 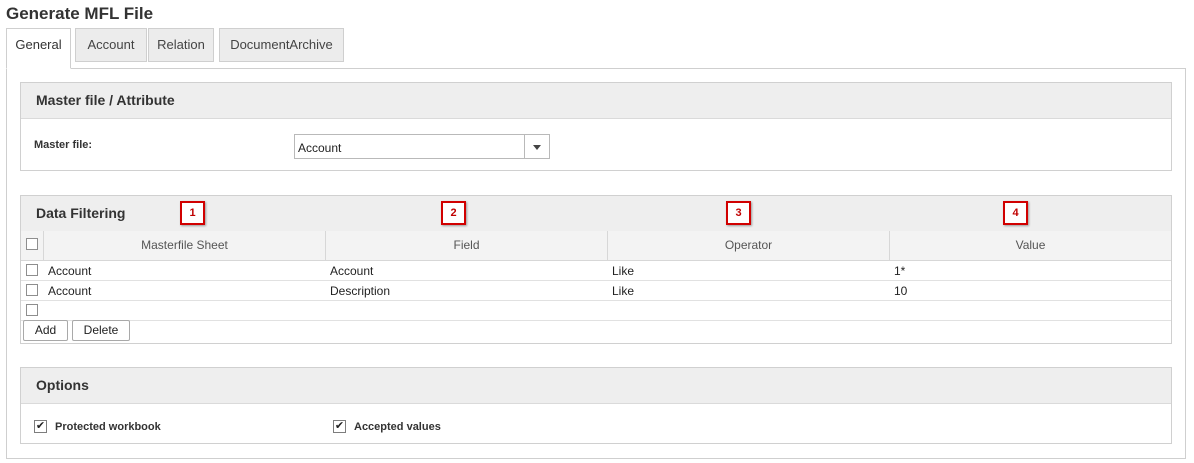 What do you see at coordinates (1015, 213) in the screenshot?
I see `annotation-marker-4: 4` at bounding box center [1015, 213].